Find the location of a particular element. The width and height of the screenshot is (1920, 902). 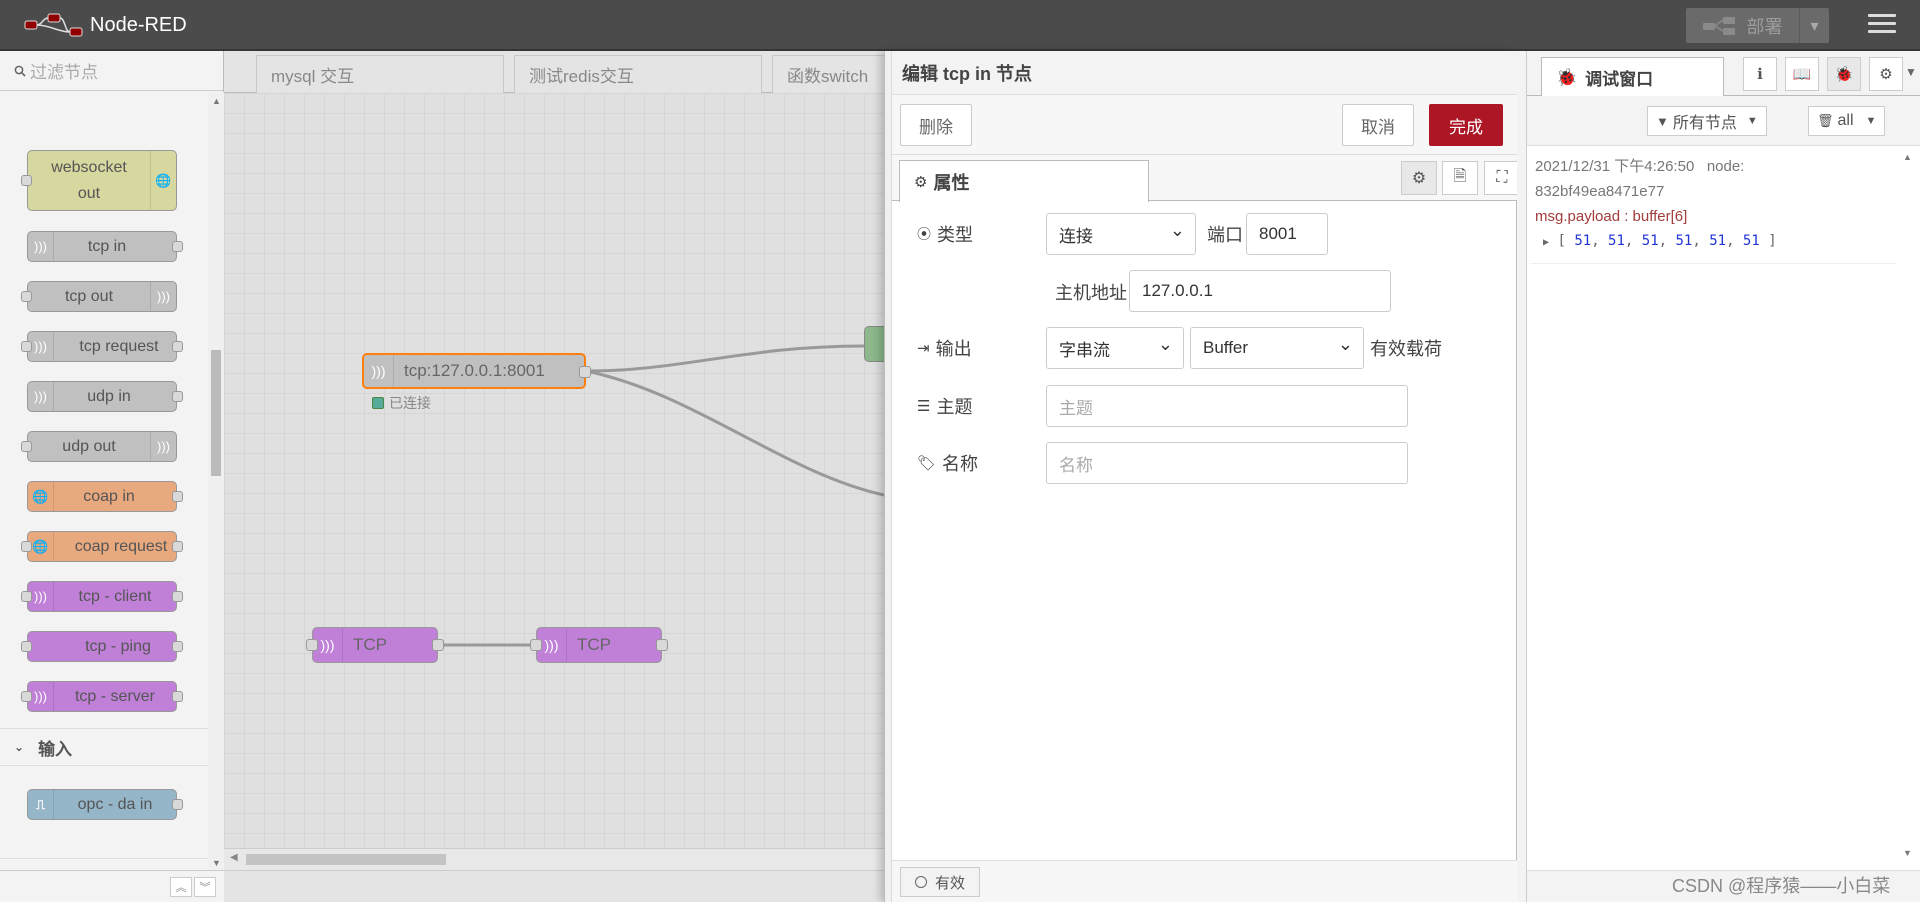

delete-button: 删除 is located at coordinates (936, 125).